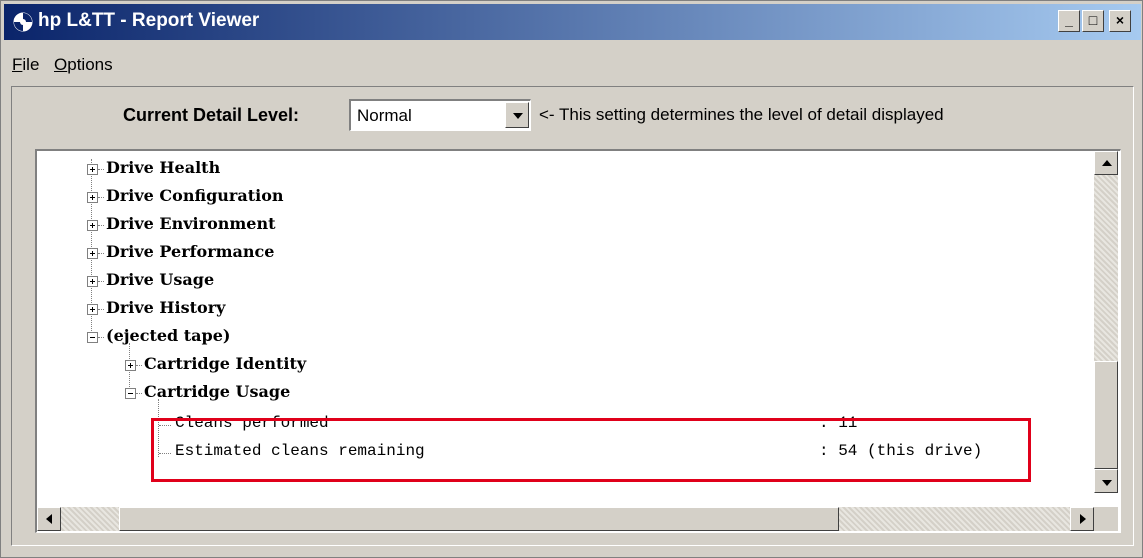  What do you see at coordinates (190, 251) in the screenshot?
I see `tree-node-drive-performance: Drive Performance` at bounding box center [190, 251].